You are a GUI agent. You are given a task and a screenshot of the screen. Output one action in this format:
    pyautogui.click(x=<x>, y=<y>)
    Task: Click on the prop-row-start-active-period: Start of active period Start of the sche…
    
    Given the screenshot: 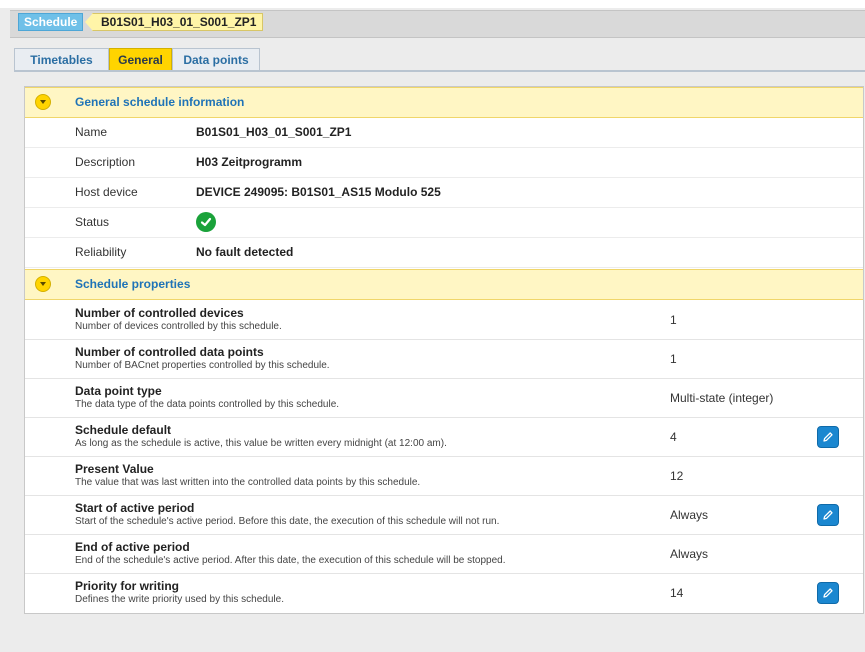 What is the action you would take?
    pyautogui.click(x=444, y=515)
    